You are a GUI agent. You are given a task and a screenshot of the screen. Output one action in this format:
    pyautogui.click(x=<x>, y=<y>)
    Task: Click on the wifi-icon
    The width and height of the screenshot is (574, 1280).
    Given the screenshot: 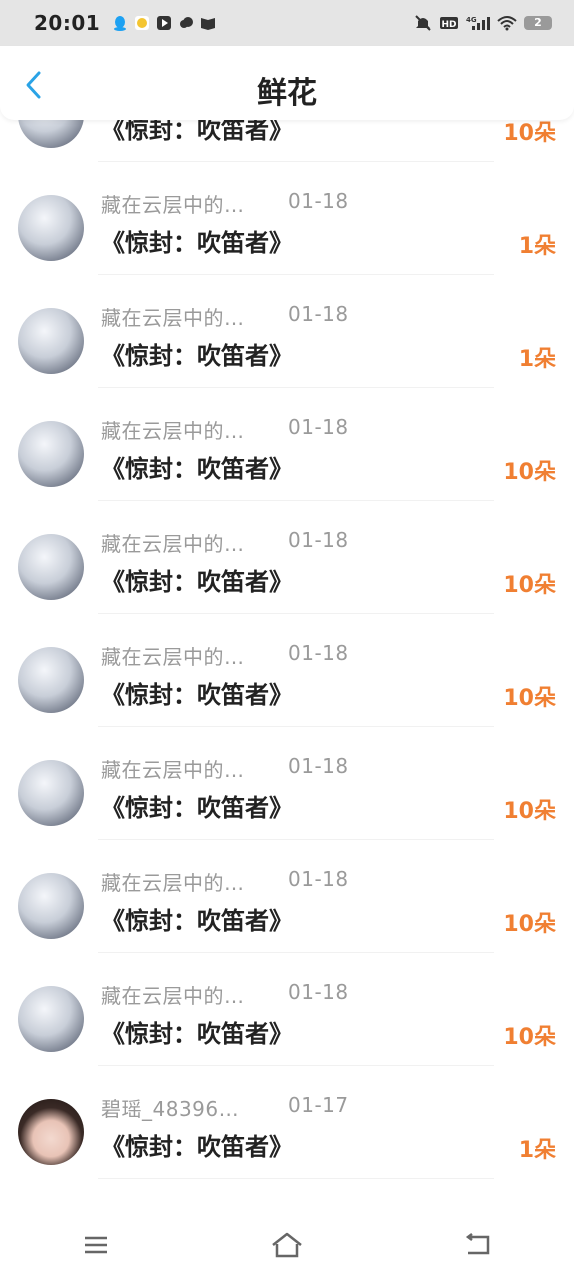 What is the action you would take?
    pyautogui.click(x=507, y=23)
    